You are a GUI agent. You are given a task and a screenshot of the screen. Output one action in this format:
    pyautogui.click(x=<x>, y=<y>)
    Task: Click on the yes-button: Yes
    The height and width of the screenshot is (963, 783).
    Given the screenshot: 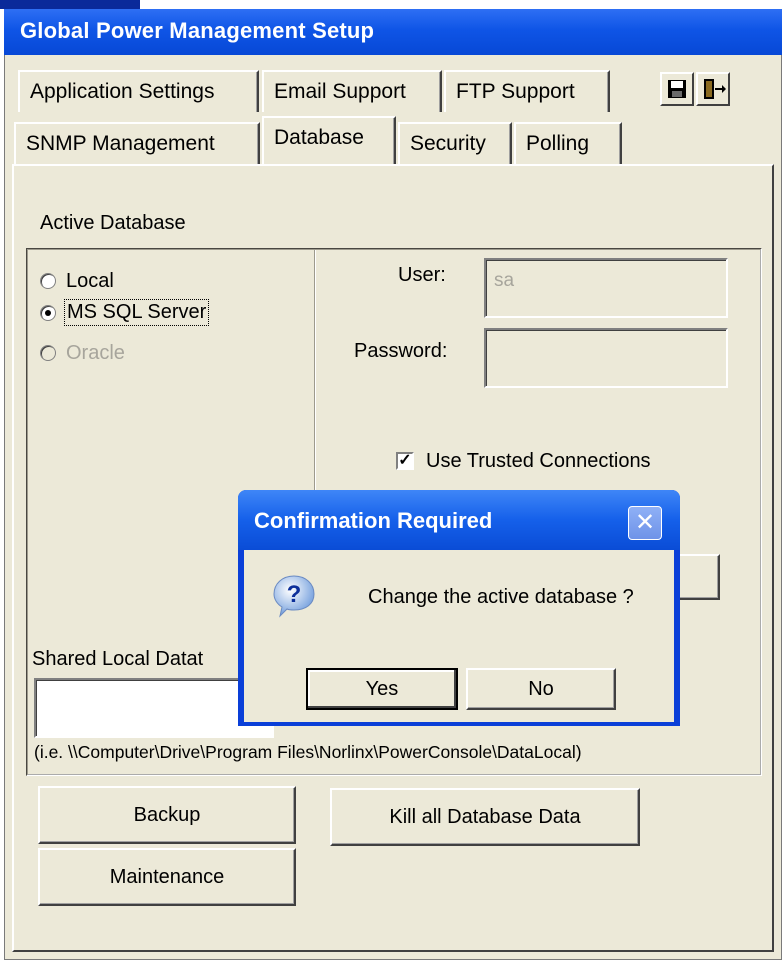 What is the action you would take?
    pyautogui.click(x=382, y=689)
    